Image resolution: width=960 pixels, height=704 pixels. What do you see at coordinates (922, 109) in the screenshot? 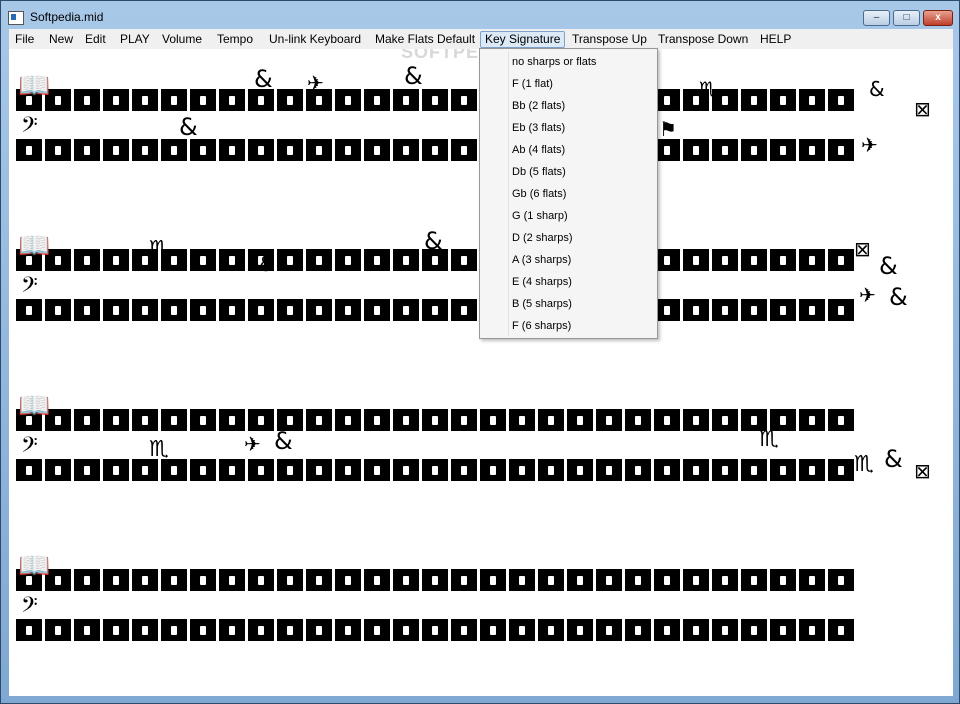
I see `box-icon: ⊠` at bounding box center [922, 109].